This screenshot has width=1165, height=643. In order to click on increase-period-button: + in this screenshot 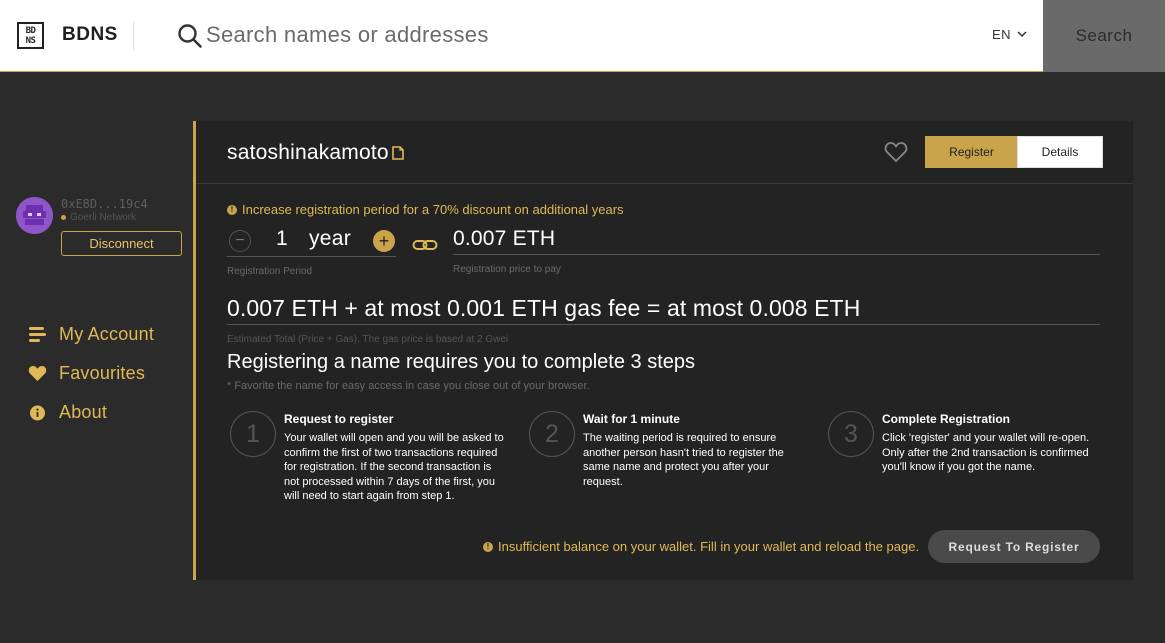, I will do `click(384, 241)`.